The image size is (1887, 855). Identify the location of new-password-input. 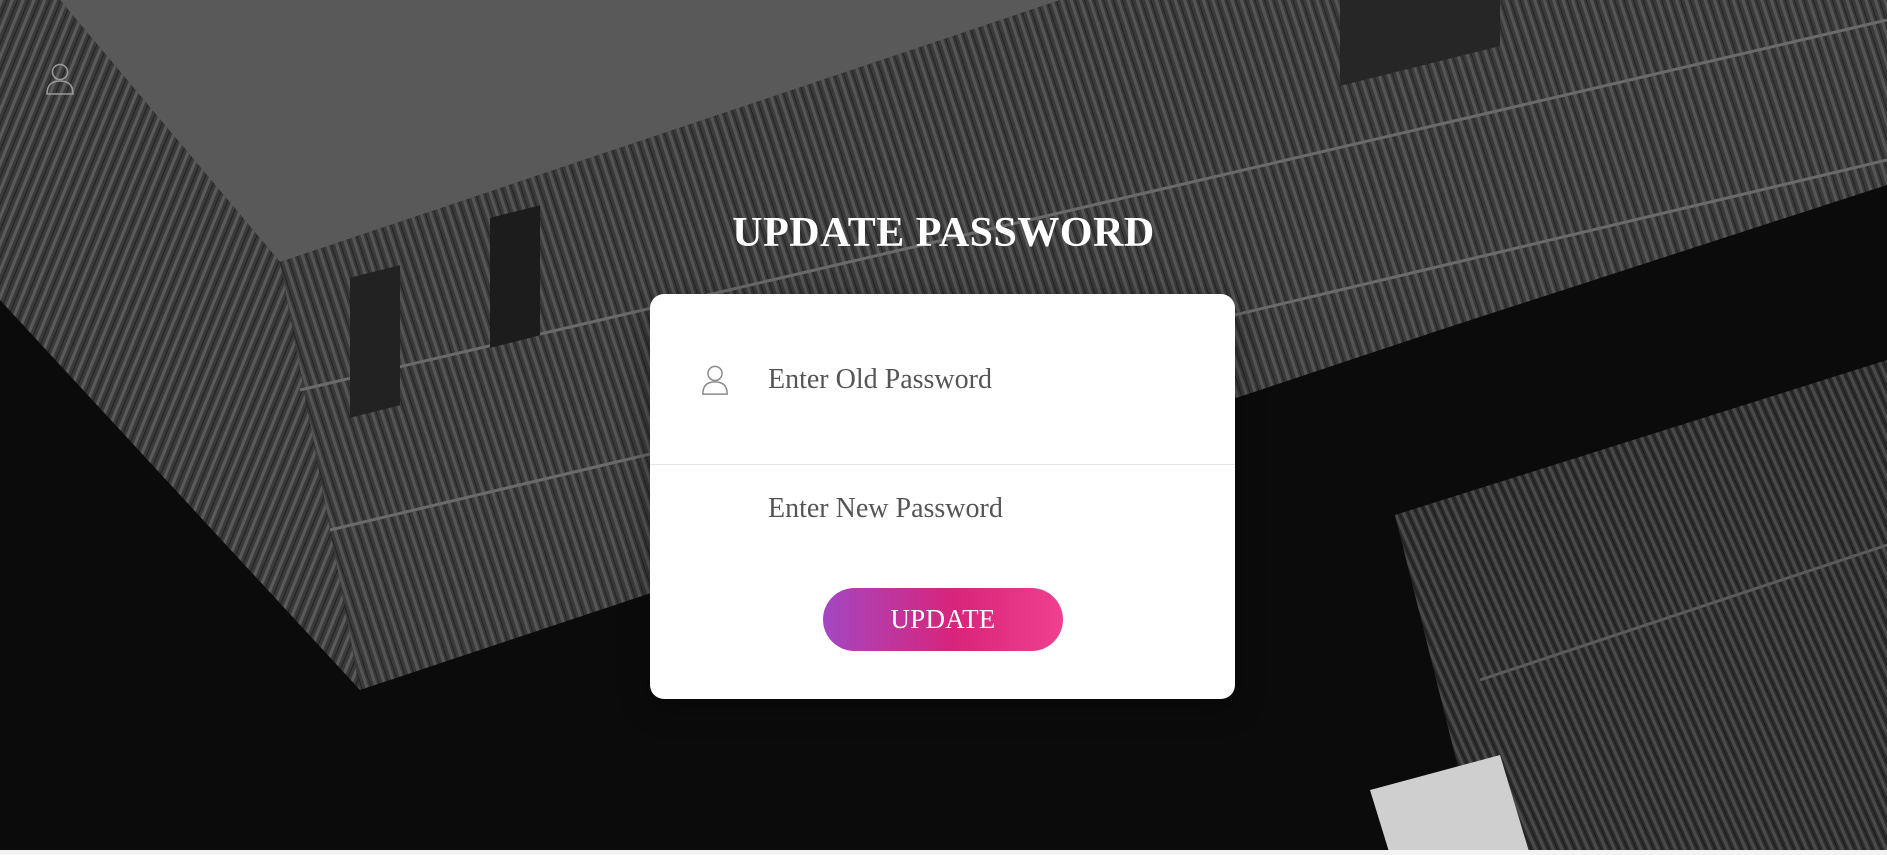
(978, 509).